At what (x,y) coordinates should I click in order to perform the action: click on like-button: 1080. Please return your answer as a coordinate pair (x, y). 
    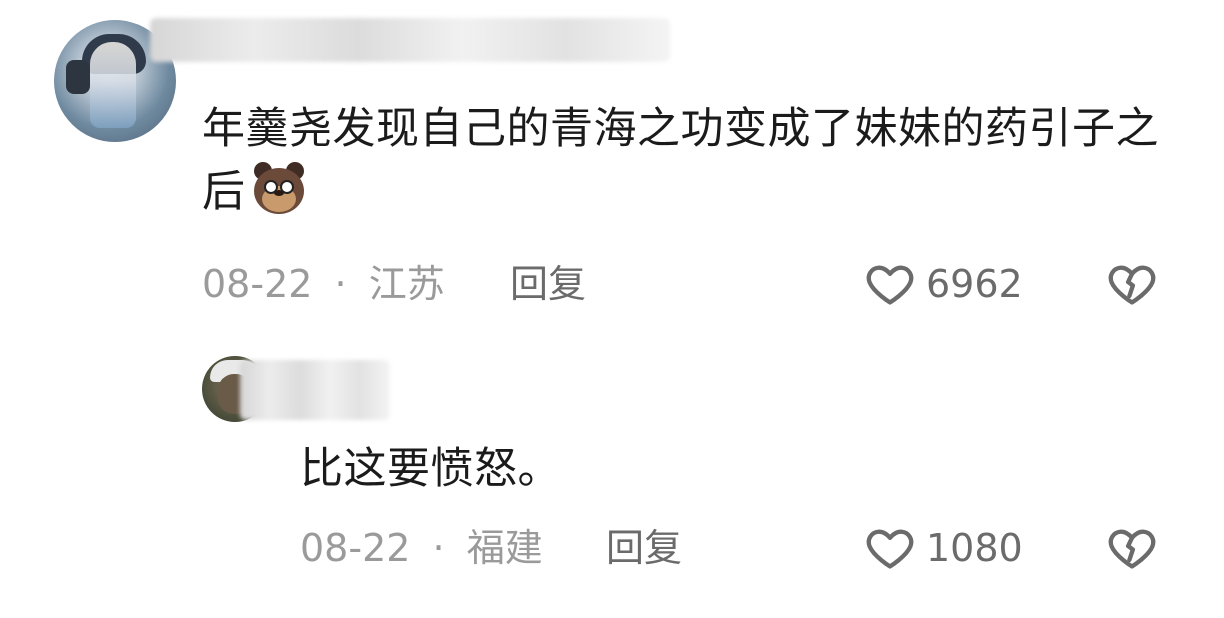
    Looking at the image, I should click on (943, 548).